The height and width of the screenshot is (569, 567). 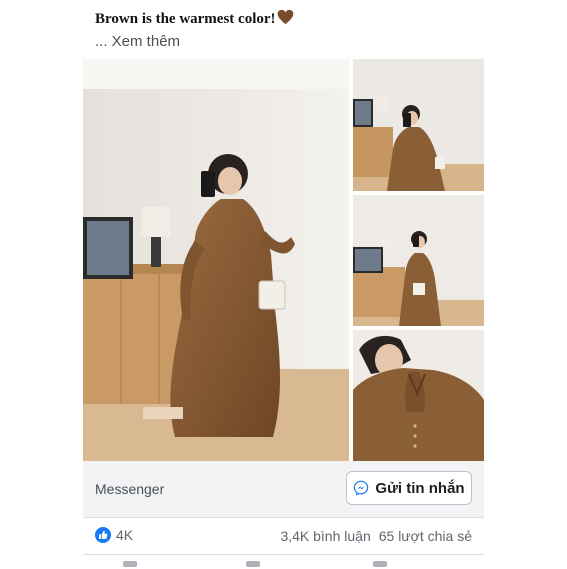 I want to click on like-action-icon, so click(x=130, y=564).